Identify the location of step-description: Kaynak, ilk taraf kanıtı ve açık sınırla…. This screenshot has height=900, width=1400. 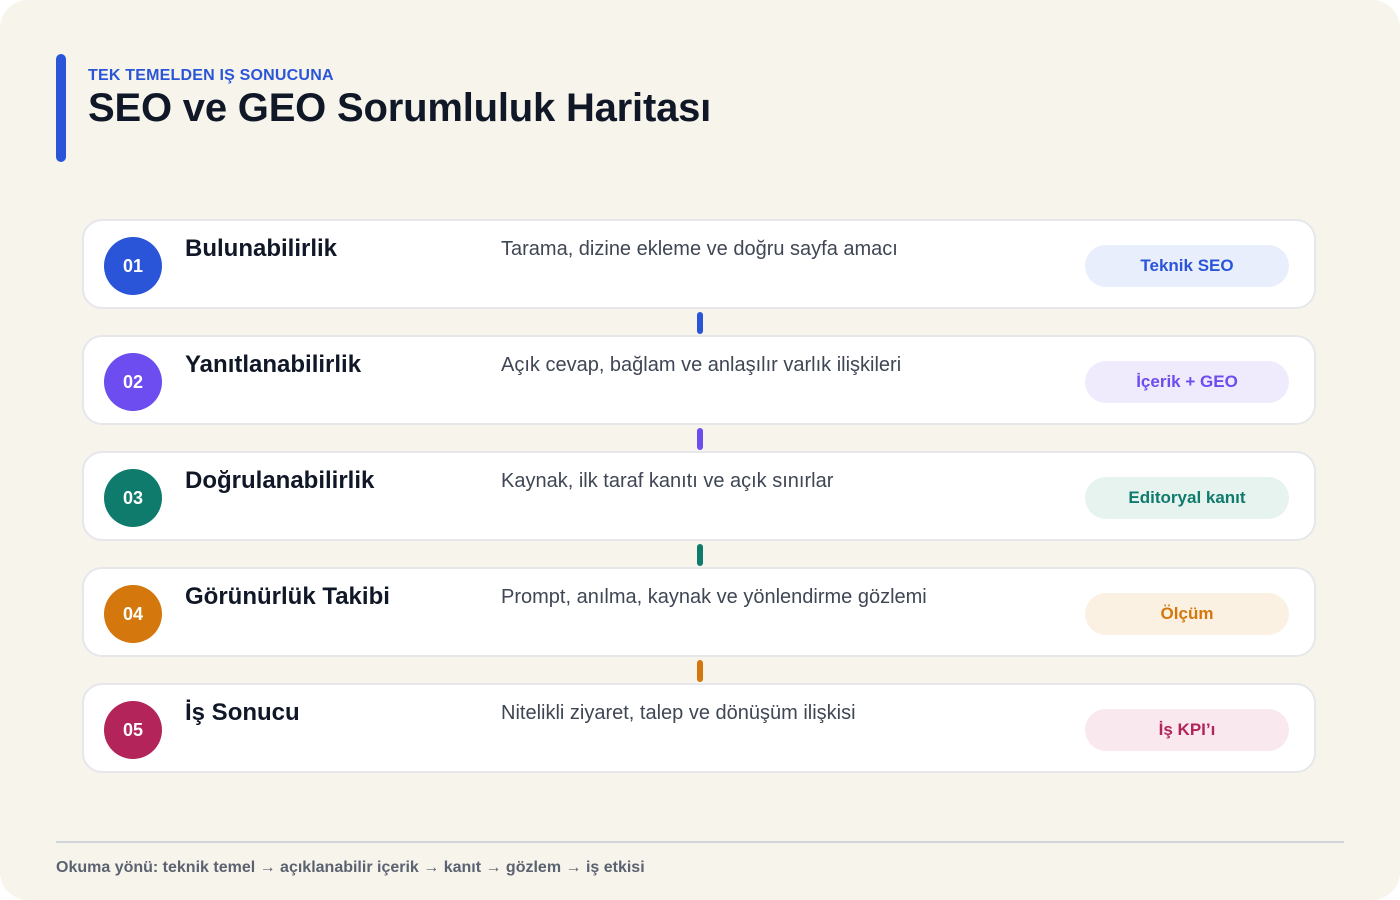
(667, 481).